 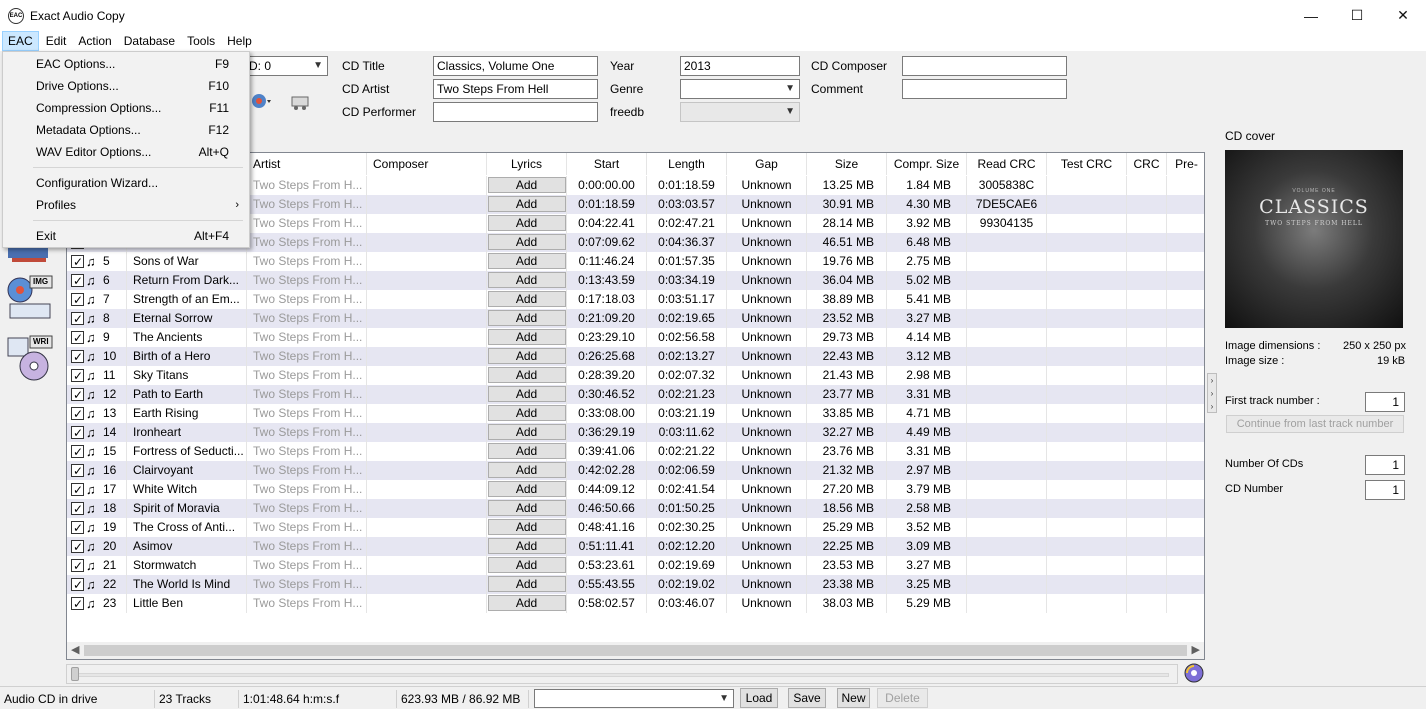 I want to click on menu-drive-options: Drive Options... F10, so click(x=126, y=86).